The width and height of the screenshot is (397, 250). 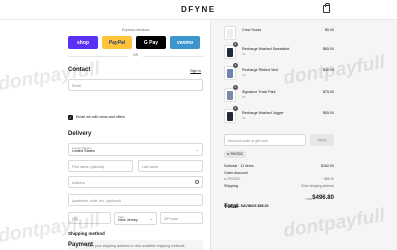 I want to click on email-field: Email, so click(x=135, y=85).